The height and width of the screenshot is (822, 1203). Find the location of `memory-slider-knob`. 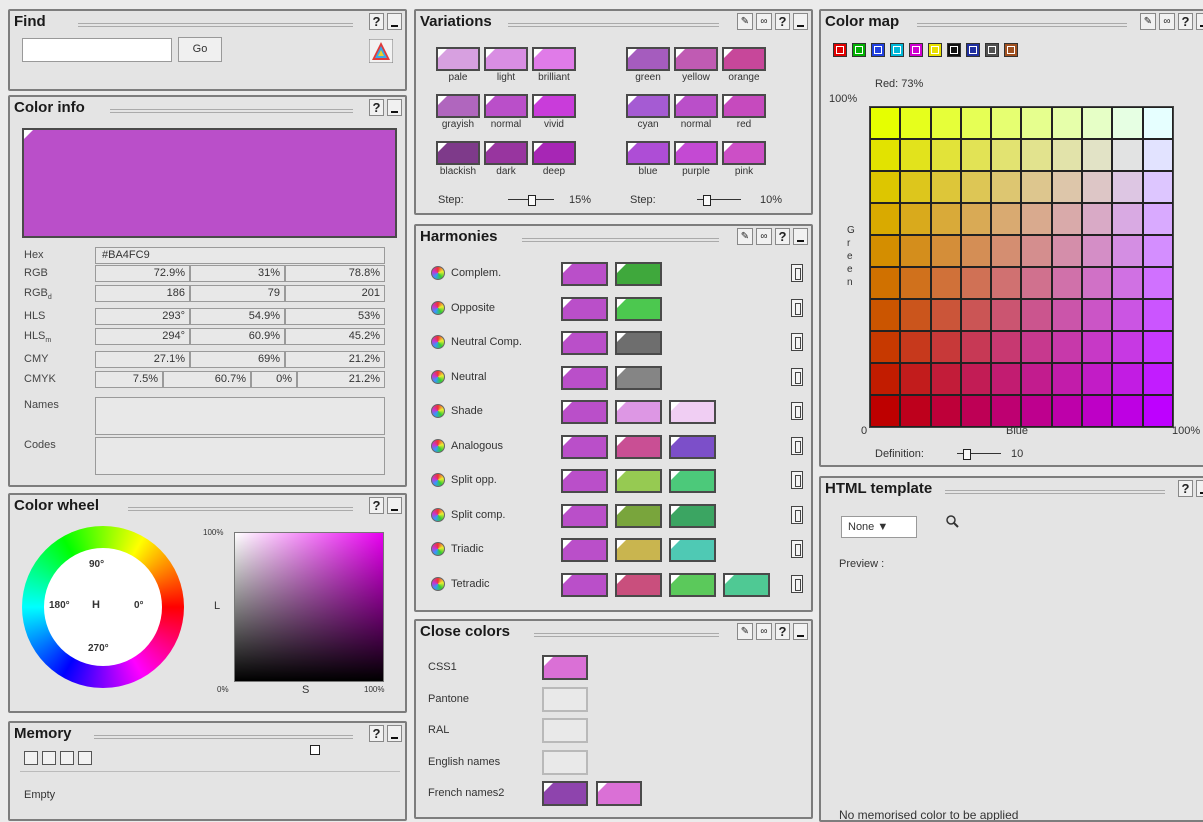

memory-slider-knob is located at coordinates (315, 750).